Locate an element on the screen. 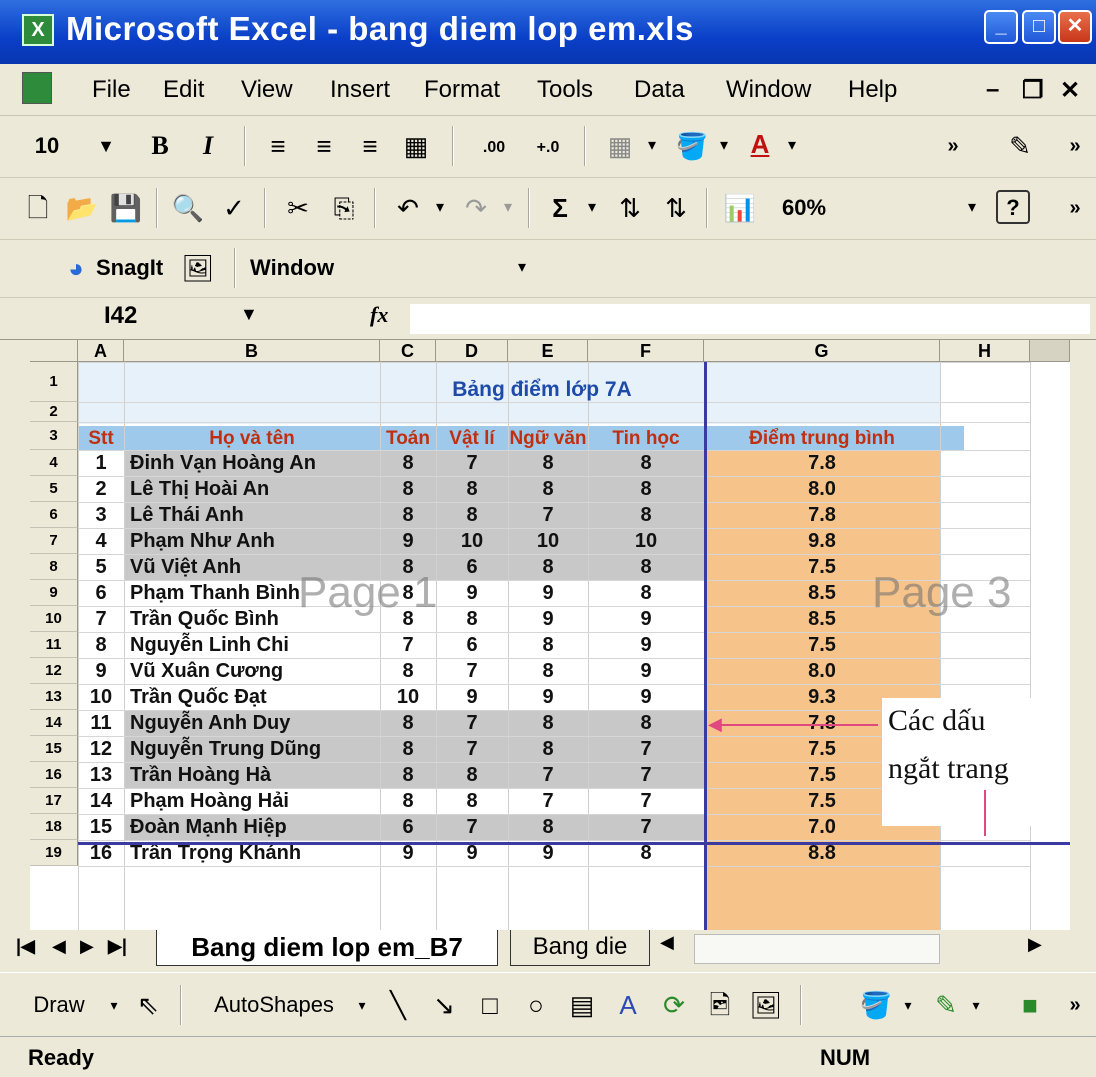 This screenshot has height=1077, width=1096. column-header-c: C is located at coordinates (408, 351).